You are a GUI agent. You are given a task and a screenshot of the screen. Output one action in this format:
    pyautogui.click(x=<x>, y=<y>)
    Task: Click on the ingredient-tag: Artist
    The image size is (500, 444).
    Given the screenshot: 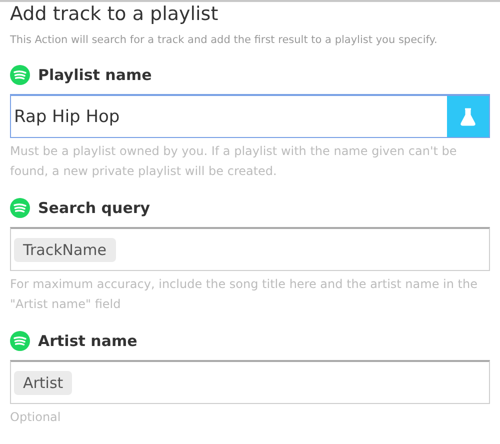 What is the action you would take?
    pyautogui.click(x=43, y=382)
    